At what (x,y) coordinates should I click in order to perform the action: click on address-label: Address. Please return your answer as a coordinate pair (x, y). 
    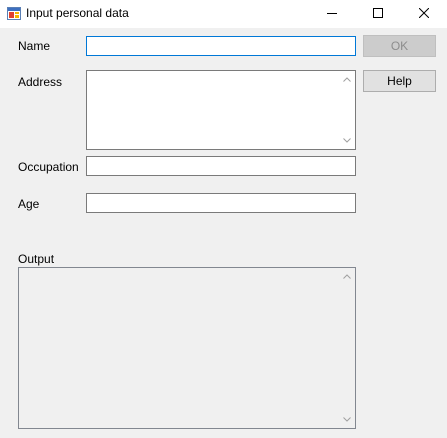
    Looking at the image, I should click on (40, 82).